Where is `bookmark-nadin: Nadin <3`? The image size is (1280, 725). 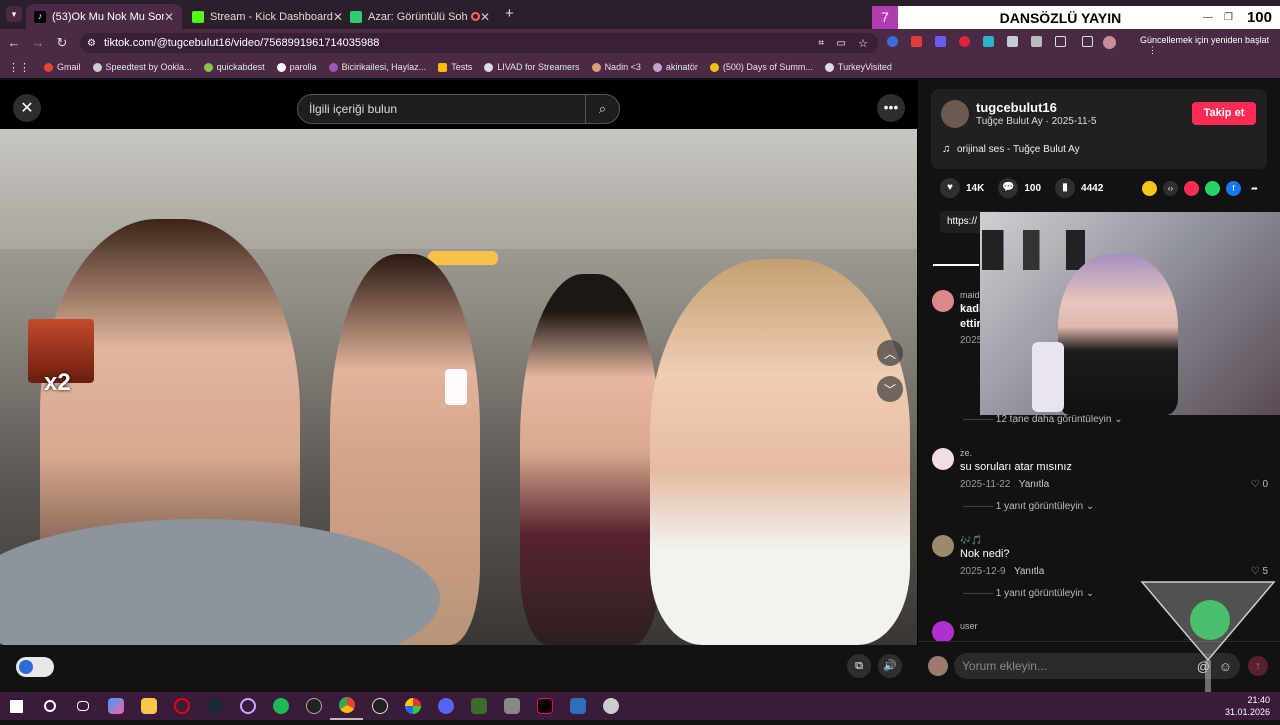 bookmark-nadin: Nadin <3 is located at coordinates (616, 67).